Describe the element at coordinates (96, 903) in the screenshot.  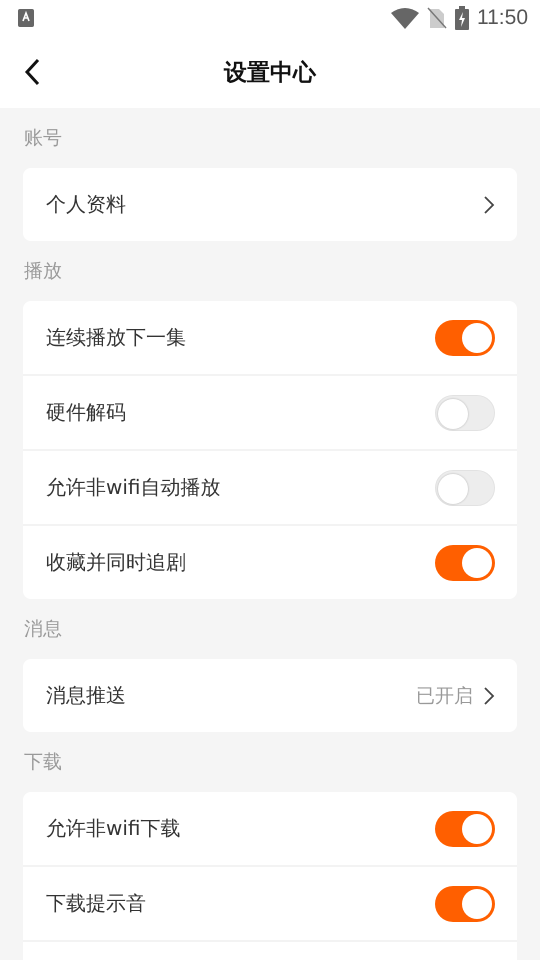
I see `setting-label: 下载提示音` at that location.